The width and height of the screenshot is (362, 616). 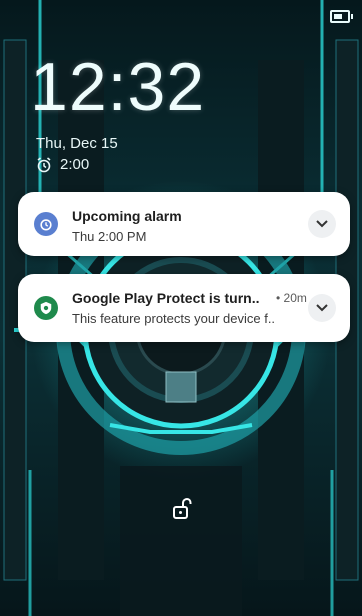 What do you see at coordinates (127, 216) in the screenshot?
I see `notification-title: Upcoming alarm` at bounding box center [127, 216].